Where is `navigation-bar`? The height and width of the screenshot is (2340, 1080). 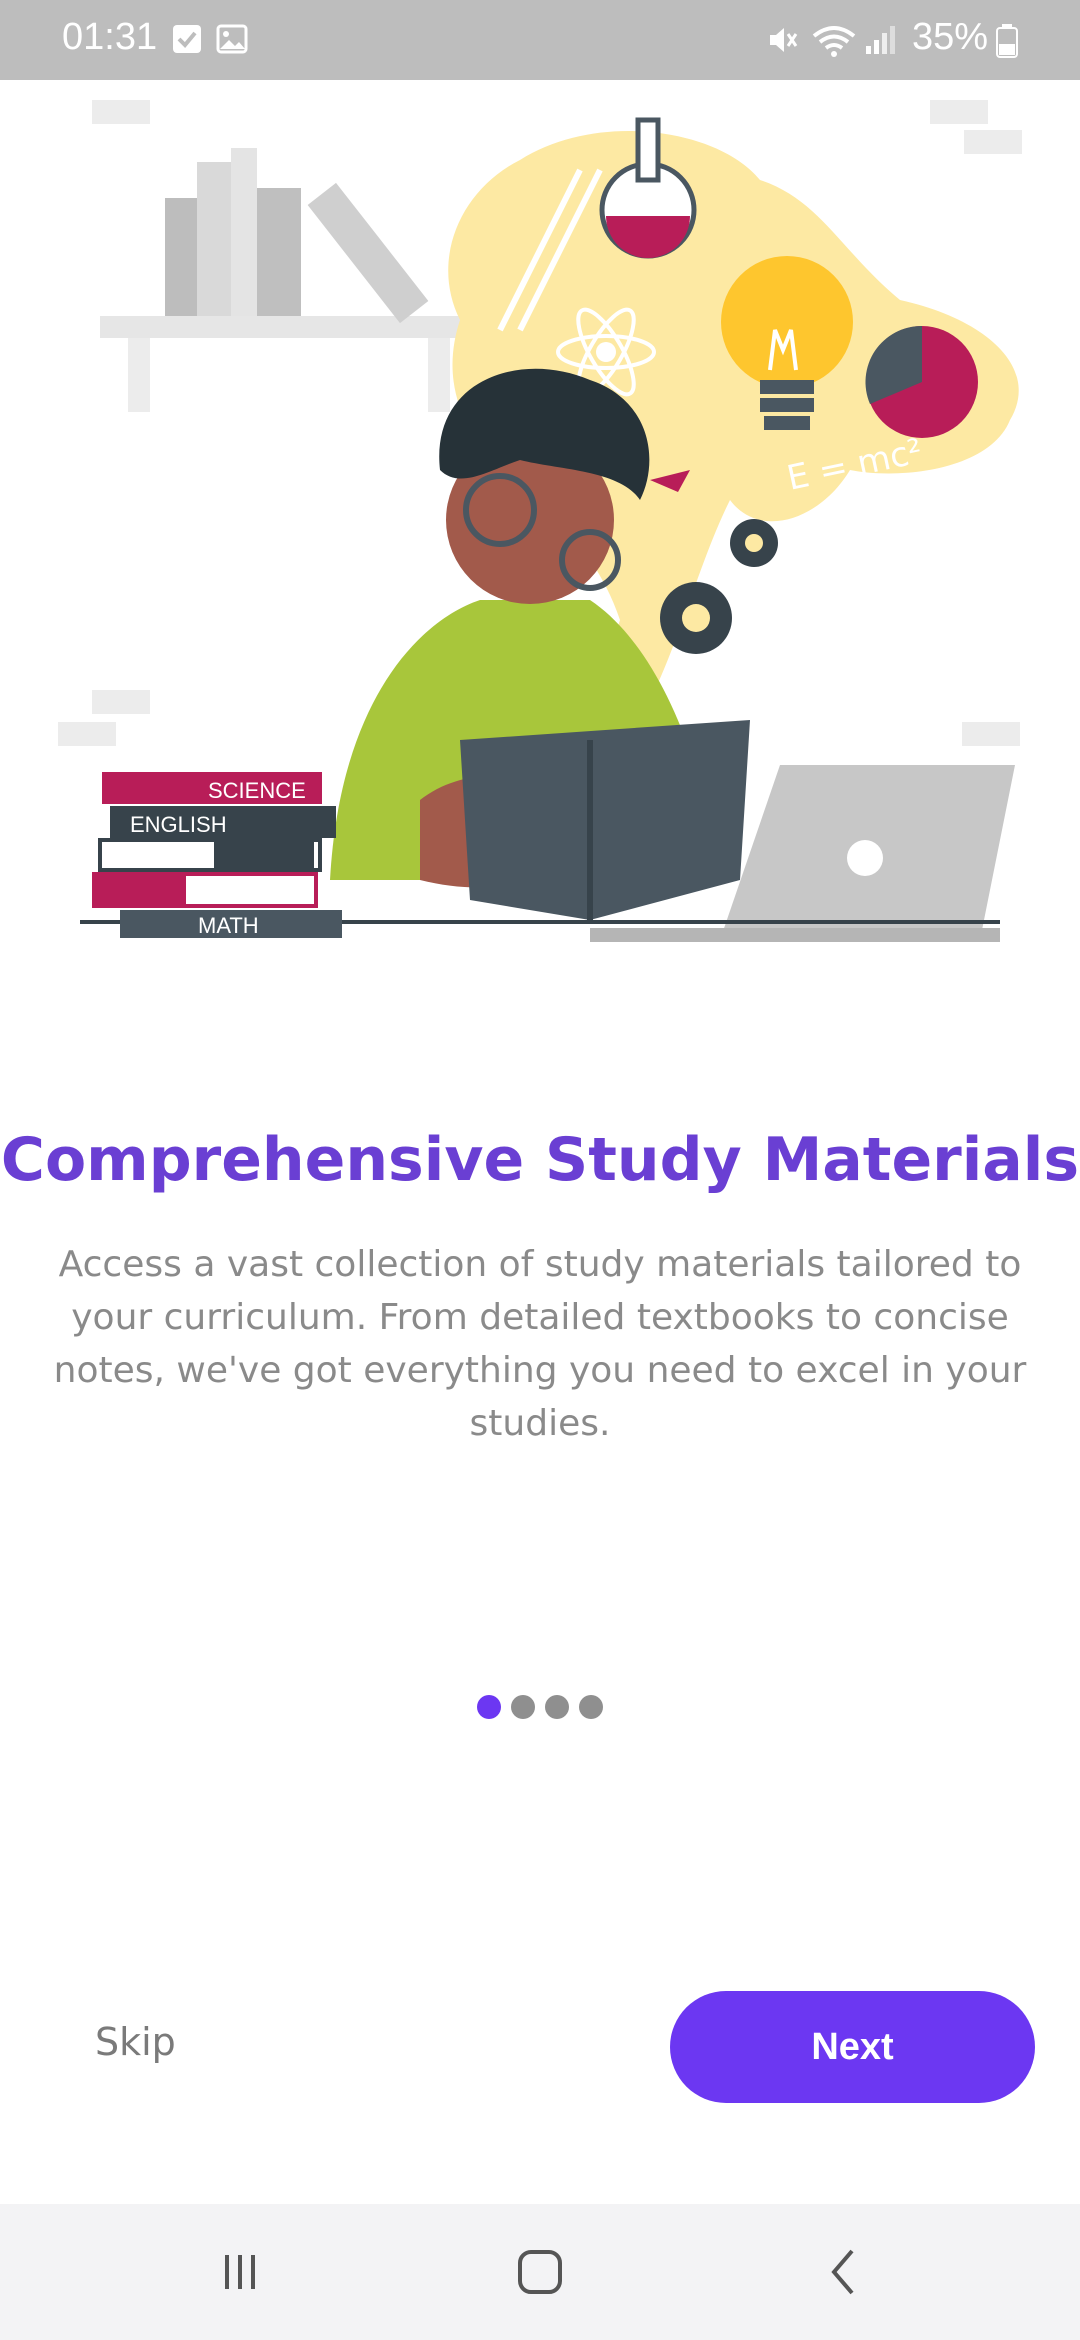
navigation-bar is located at coordinates (540, 2272).